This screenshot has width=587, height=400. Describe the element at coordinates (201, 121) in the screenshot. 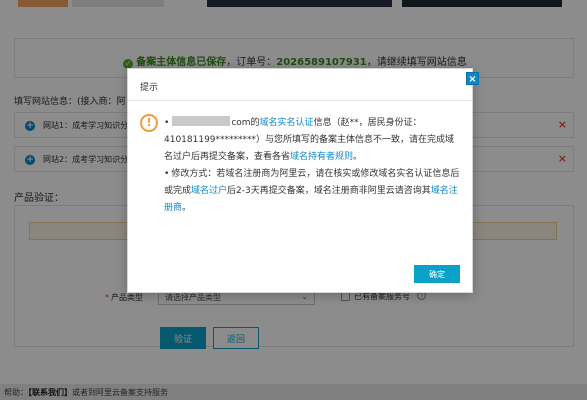

I see `masked-domain` at that location.